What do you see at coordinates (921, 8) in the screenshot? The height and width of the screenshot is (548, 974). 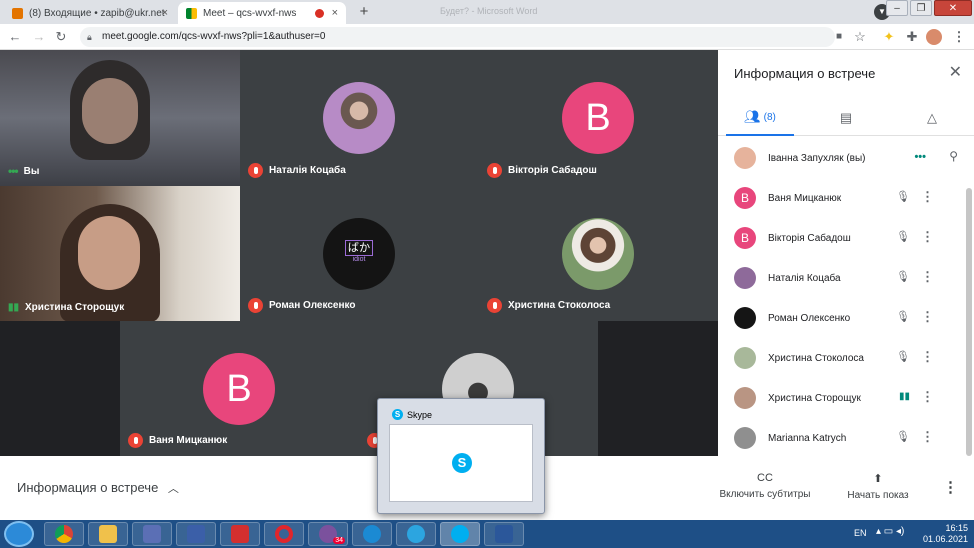 I see `maximize-button: ❐` at bounding box center [921, 8].